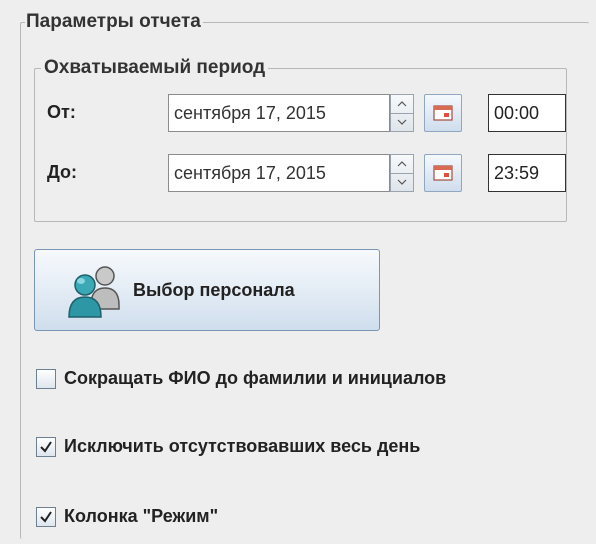 This screenshot has height=544, width=596. Describe the element at coordinates (214, 289) in the screenshot. I see `select-staff-label: Выбор персонала` at that location.